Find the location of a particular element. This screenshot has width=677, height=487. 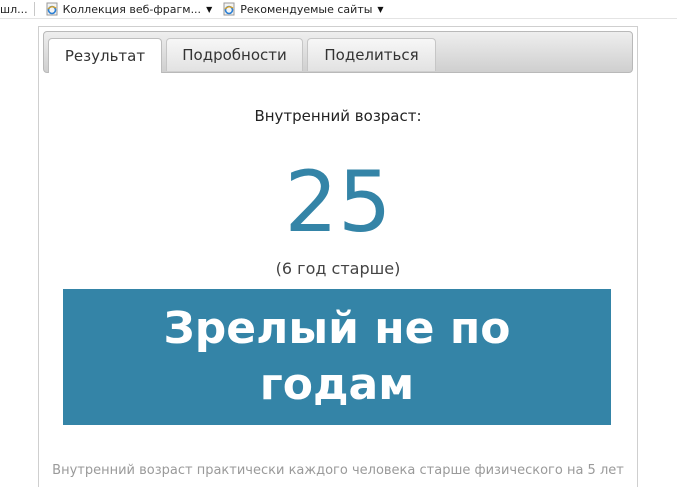

tab-share: Поделиться is located at coordinates (371, 54).